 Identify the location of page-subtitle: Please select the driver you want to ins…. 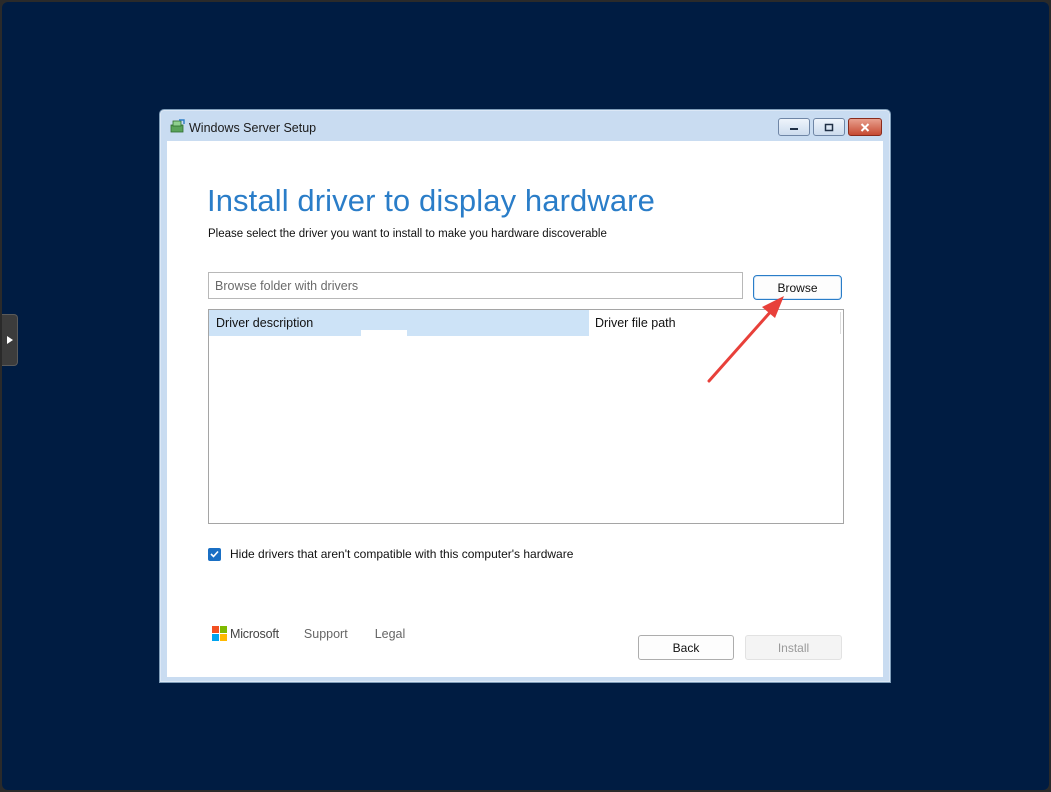
(407, 234).